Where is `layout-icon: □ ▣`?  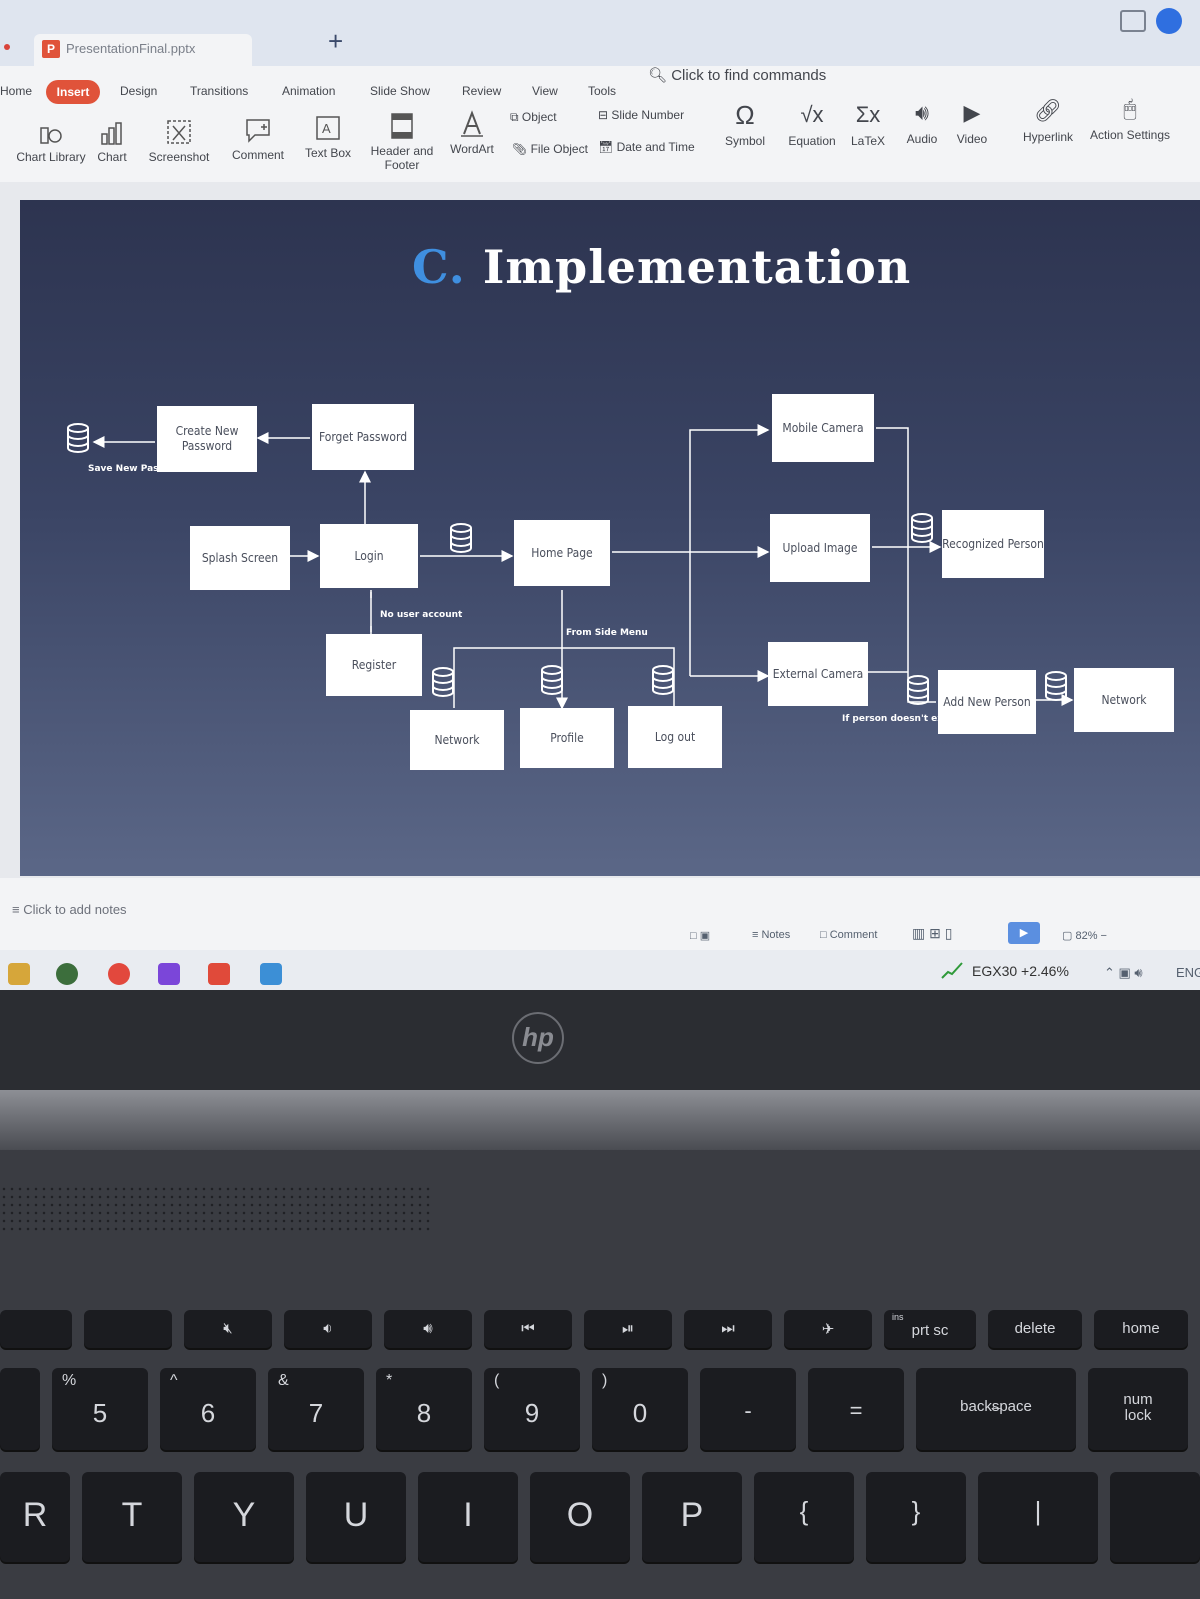
layout-icon: □ ▣ is located at coordinates (700, 935).